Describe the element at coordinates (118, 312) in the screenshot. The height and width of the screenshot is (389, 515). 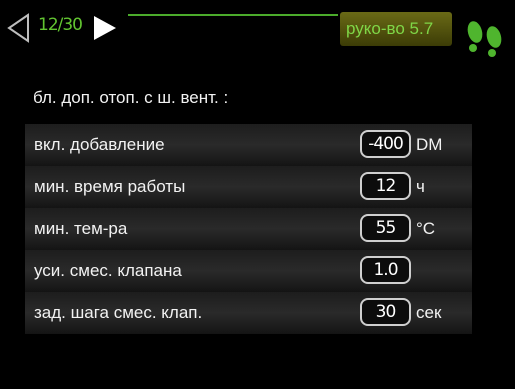
I see `row-label: зад. шага смес. клап.` at that location.